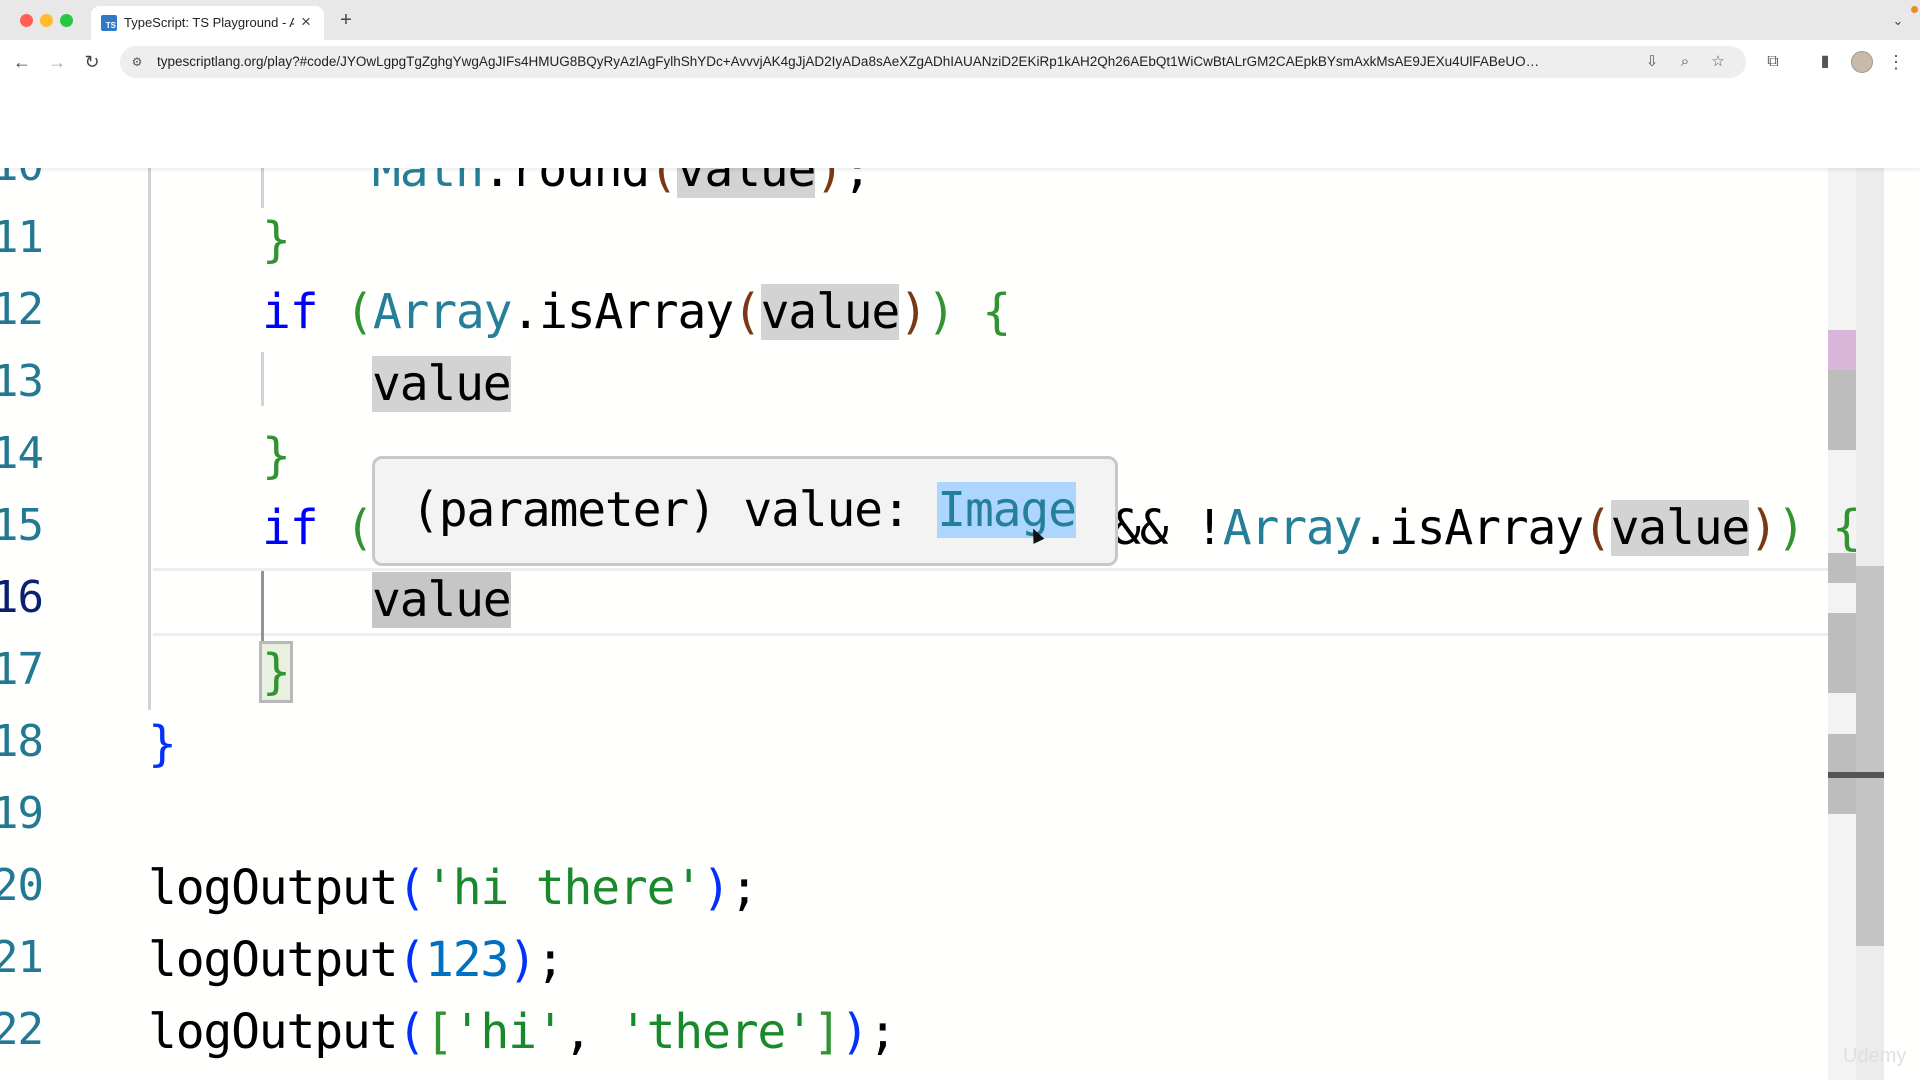 The height and width of the screenshot is (1080, 1920). I want to click on browser-tab: TS TypeScript: TS Playground - A ×, so click(207, 23).